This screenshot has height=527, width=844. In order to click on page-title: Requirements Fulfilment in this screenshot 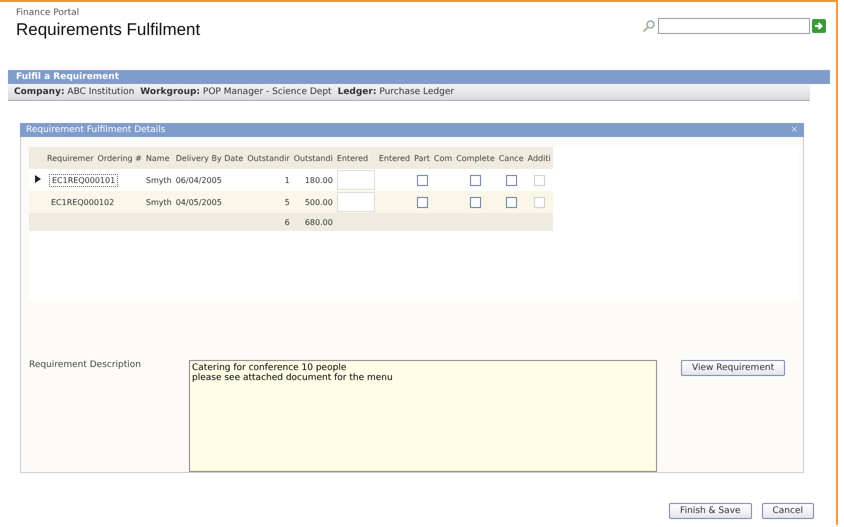, I will do `click(108, 30)`.